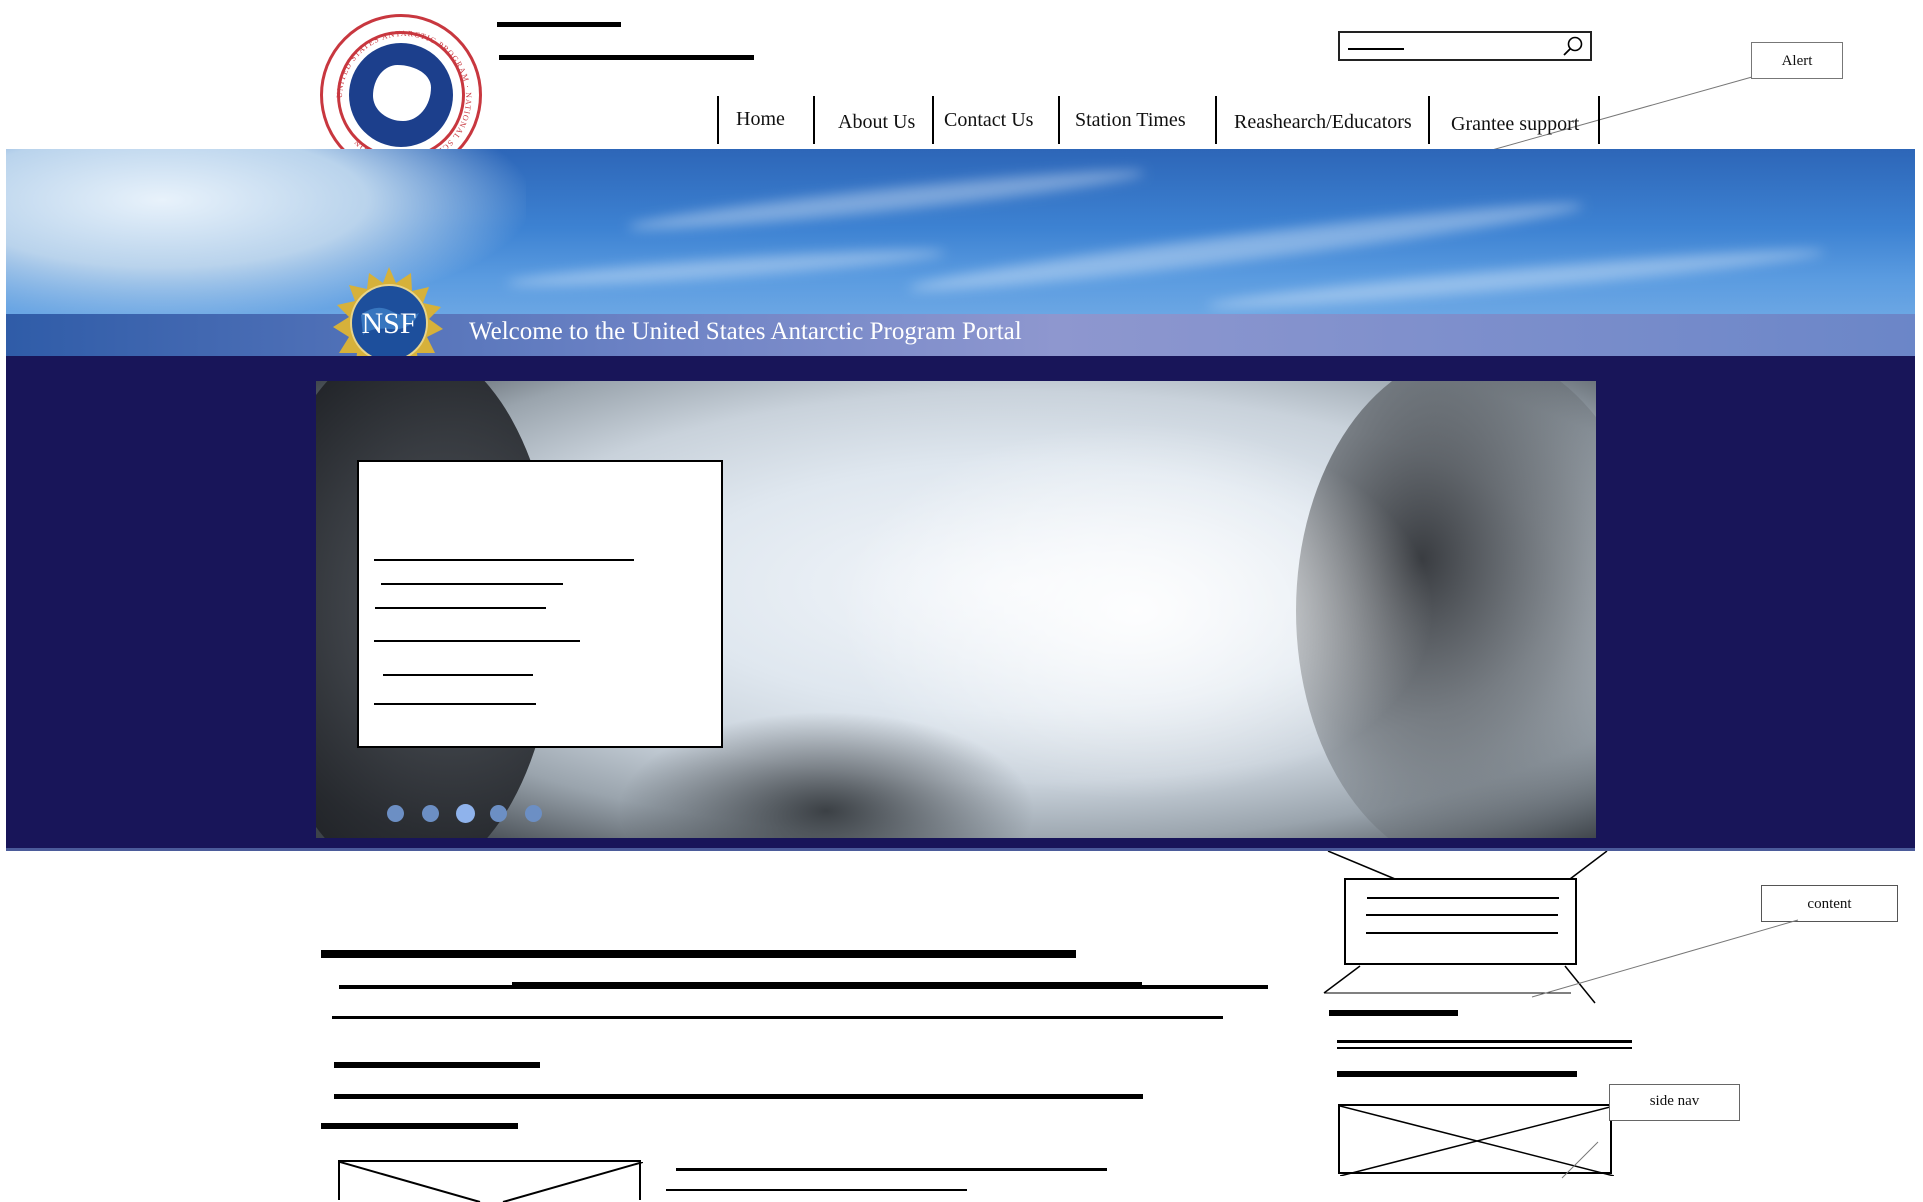 This screenshot has height=1202, width=1923. Describe the element at coordinates (1580, 1160) in the screenshot. I see `side-nav-annotation-leader` at that location.